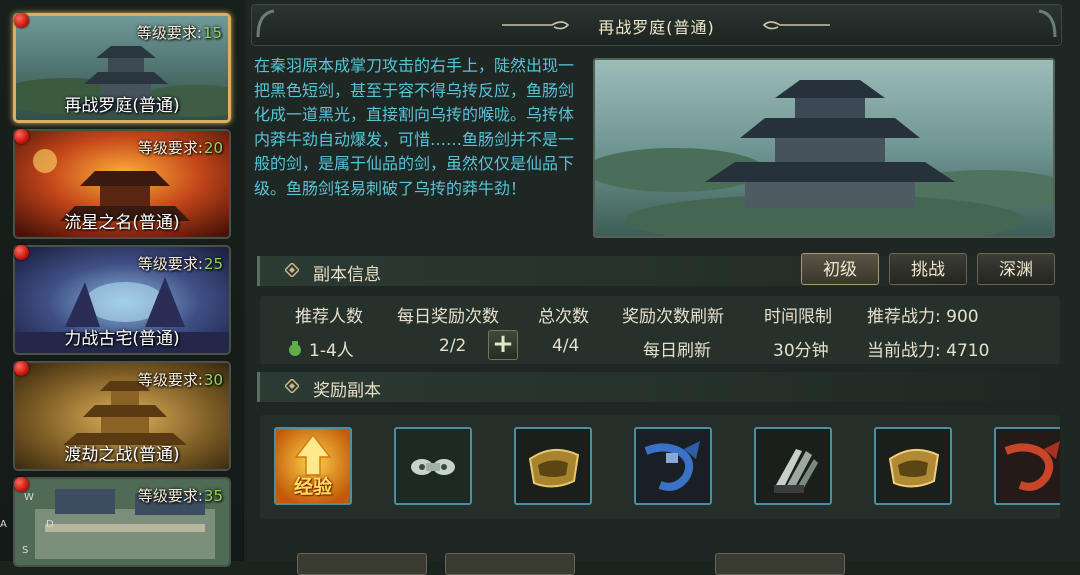 The height and width of the screenshot is (575, 1080). I want to click on section-header-rewards: 奖励副本, so click(658, 387).